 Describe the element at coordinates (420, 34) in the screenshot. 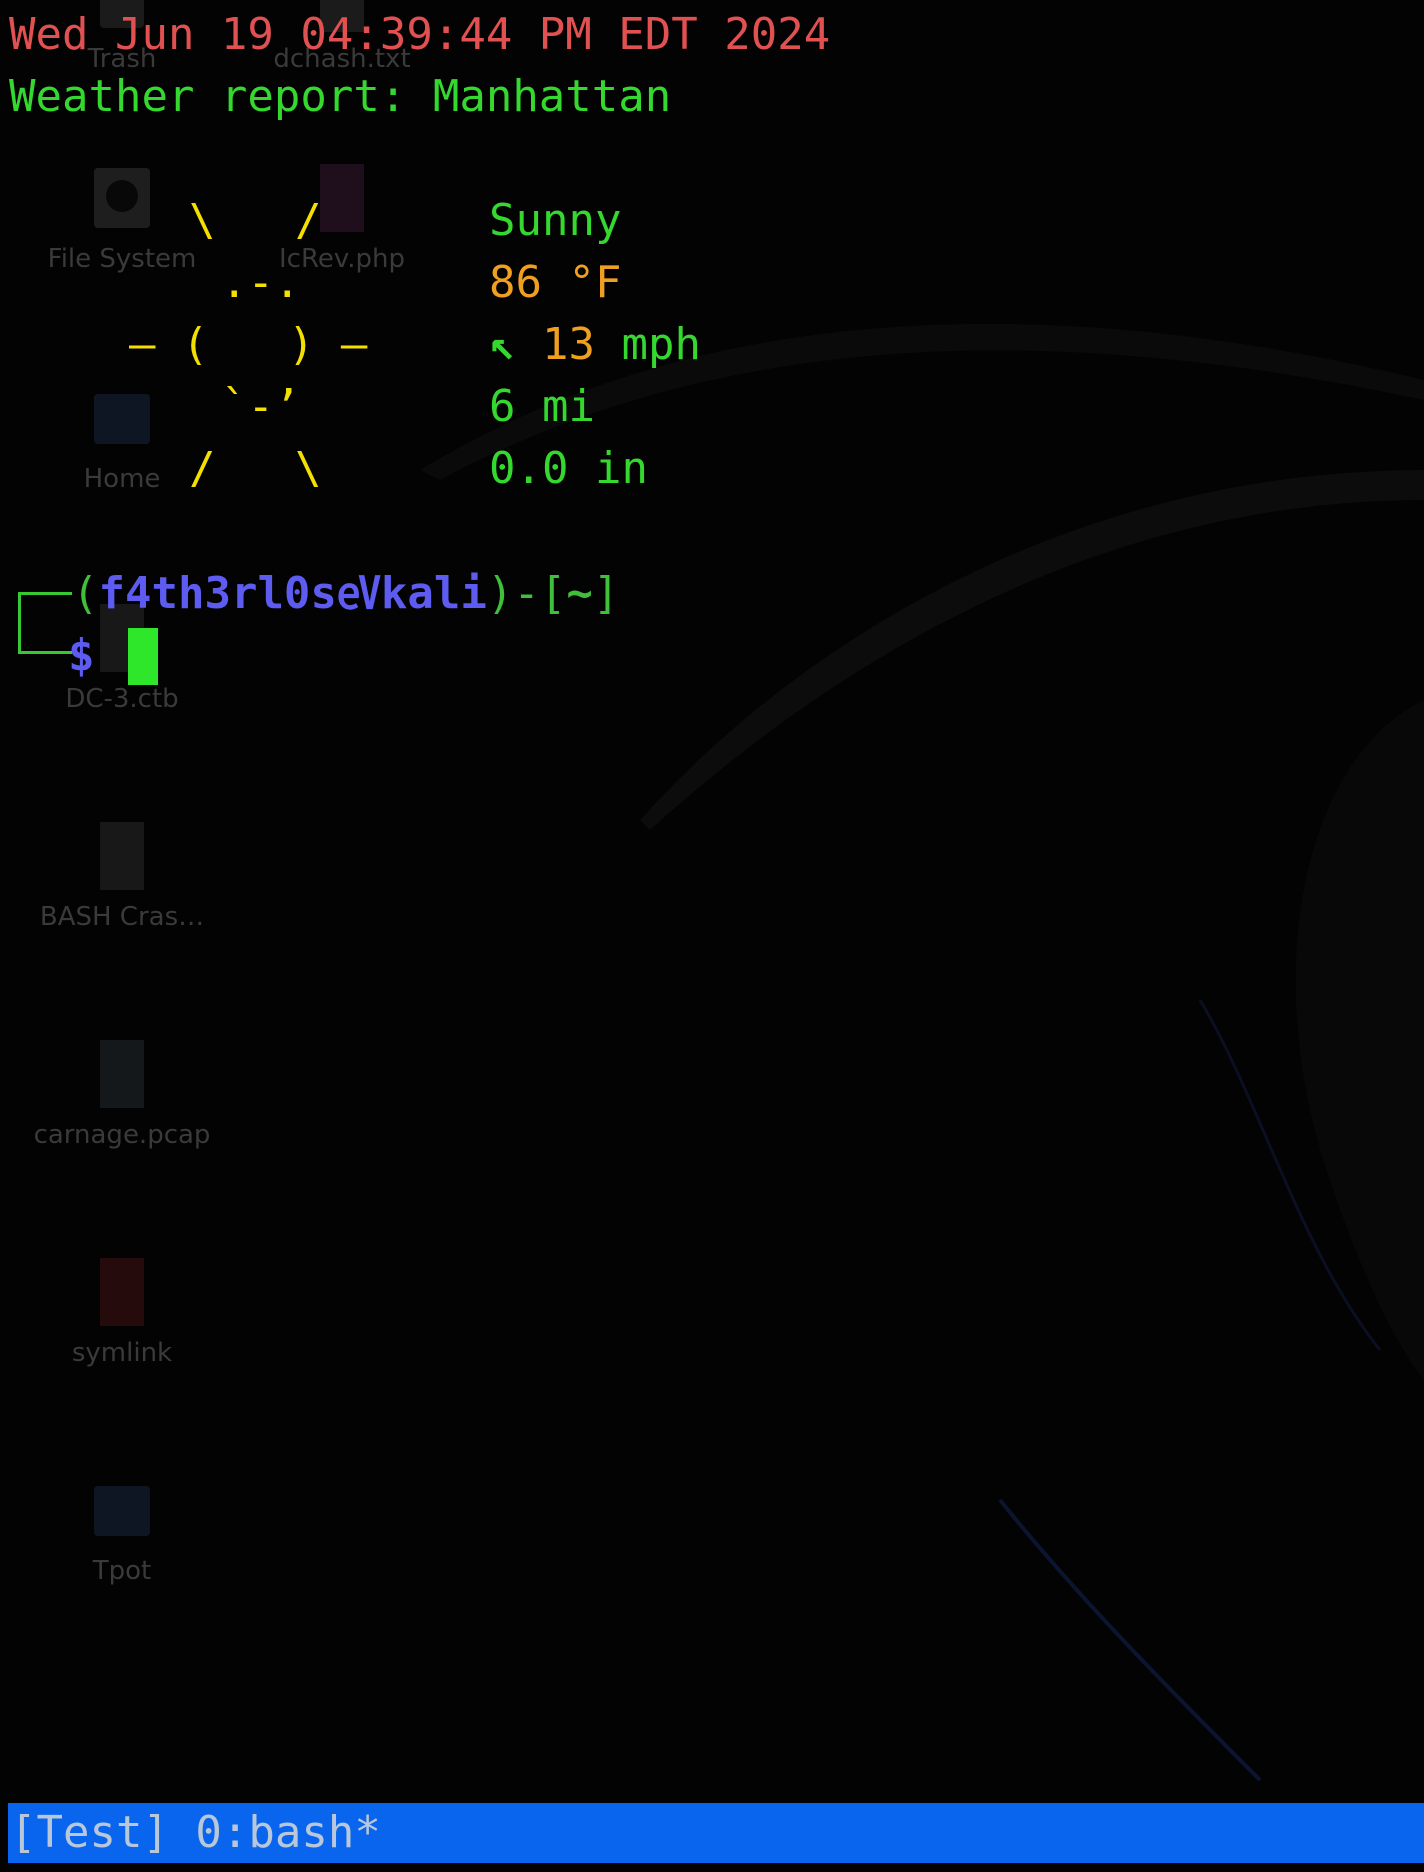

I see `date-output: Wed Jun 19 04:39:44 PM EDT 2024` at that location.